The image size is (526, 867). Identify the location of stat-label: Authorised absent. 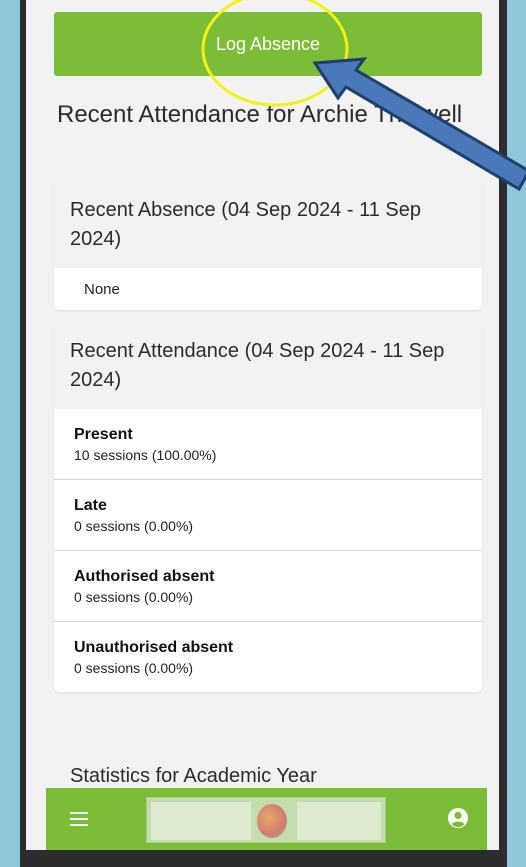
(144, 576).